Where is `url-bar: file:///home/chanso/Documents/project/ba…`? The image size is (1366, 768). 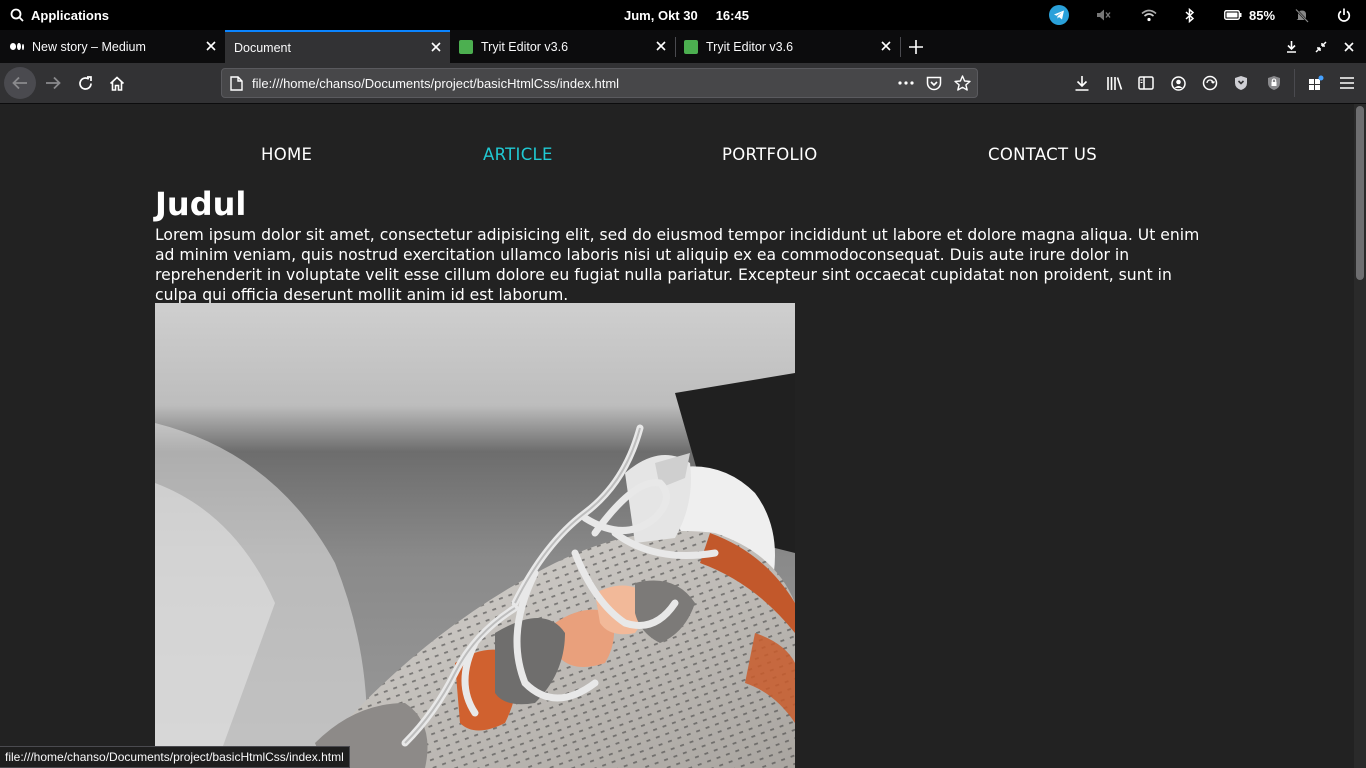
url-bar: file:///home/chanso/Documents/project/ba… is located at coordinates (599, 83).